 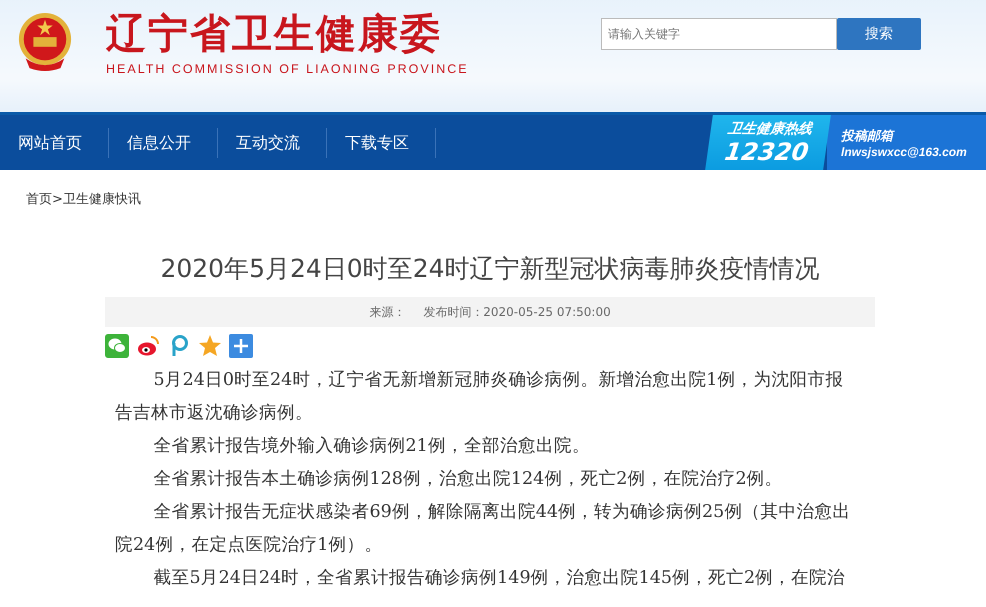 What do you see at coordinates (490, 269) in the screenshot?
I see `article-title: 2020年5月24日0时至24时辽宁新型冠状病毒肺炎疫情情况` at bounding box center [490, 269].